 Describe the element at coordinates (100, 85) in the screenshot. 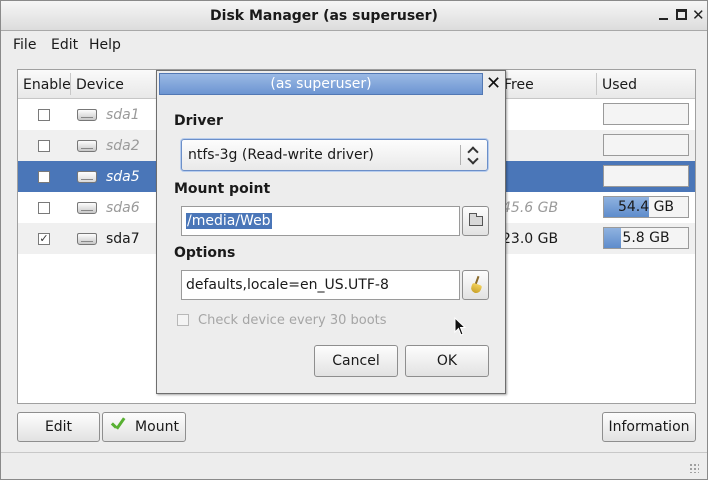

I see `header-device: Device` at that location.